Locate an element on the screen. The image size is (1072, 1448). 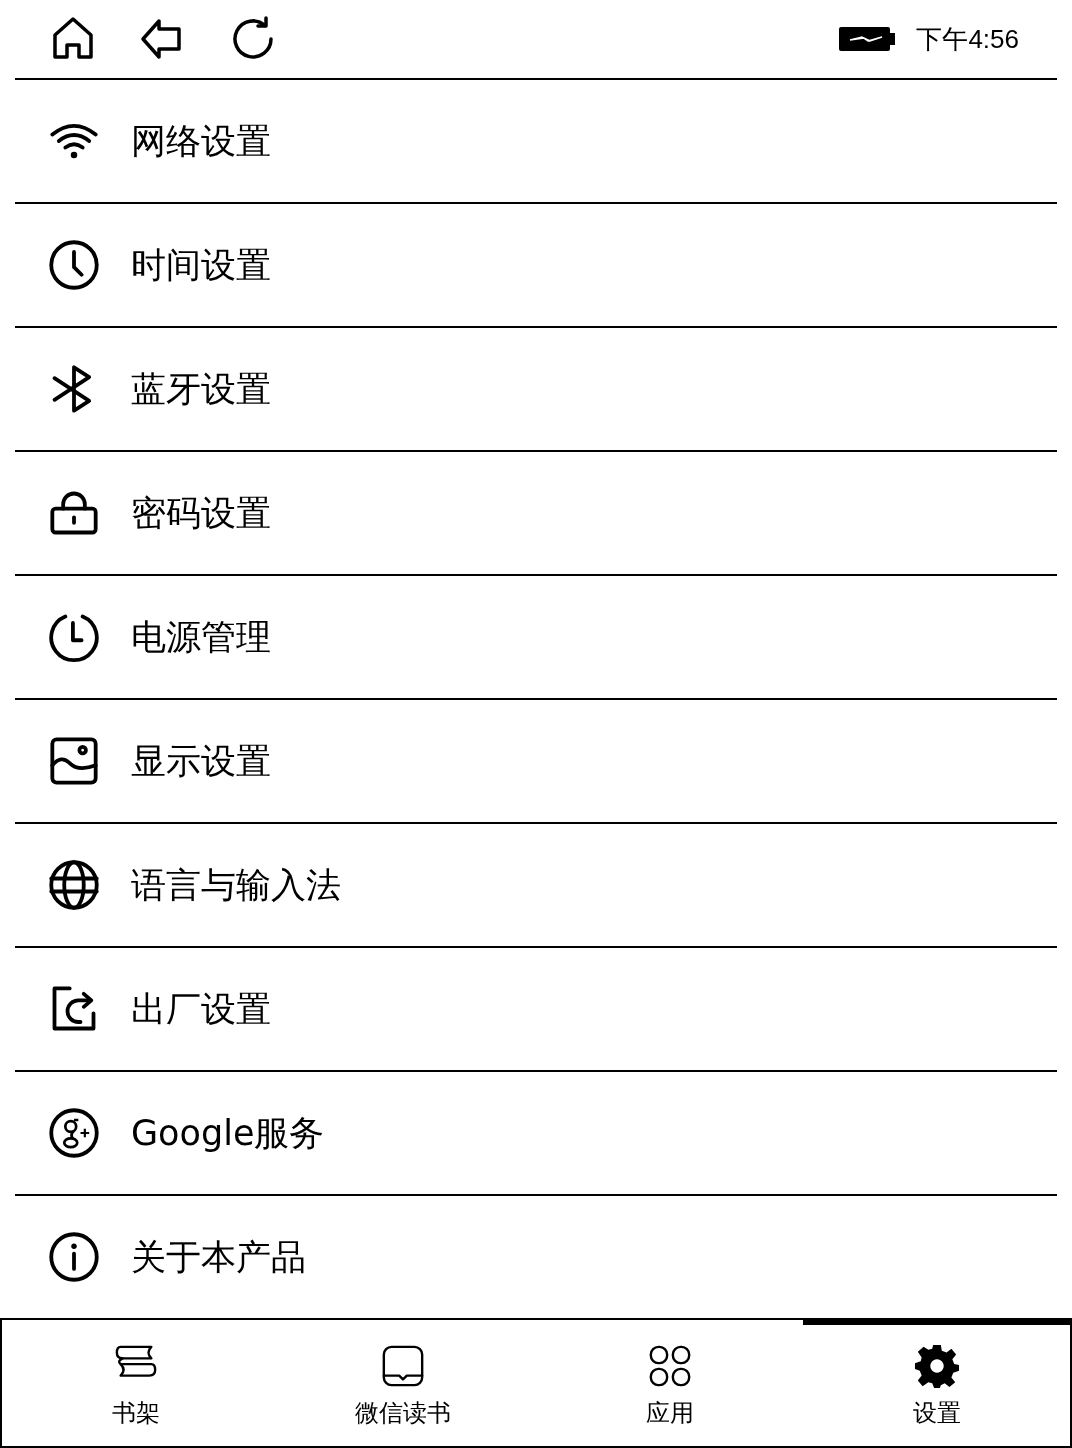
status-time: 下午4:56 is located at coordinates (967, 39).